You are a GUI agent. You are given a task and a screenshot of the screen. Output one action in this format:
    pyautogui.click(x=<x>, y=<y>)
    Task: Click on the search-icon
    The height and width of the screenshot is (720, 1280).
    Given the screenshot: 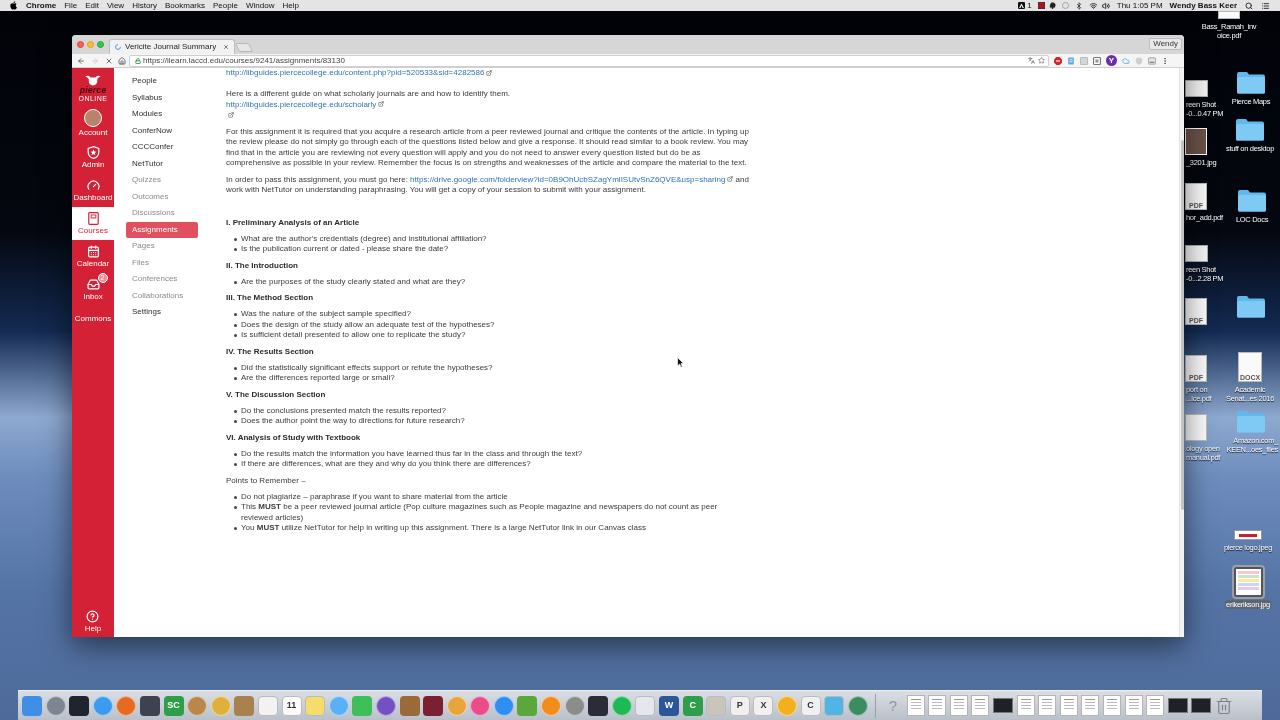 What is the action you would take?
    pyautogui.click(x=1249, y=5)
    